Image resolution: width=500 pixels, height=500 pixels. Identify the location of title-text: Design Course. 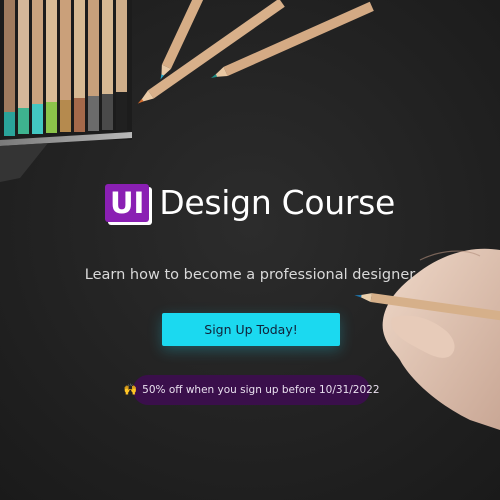
(277, 202).